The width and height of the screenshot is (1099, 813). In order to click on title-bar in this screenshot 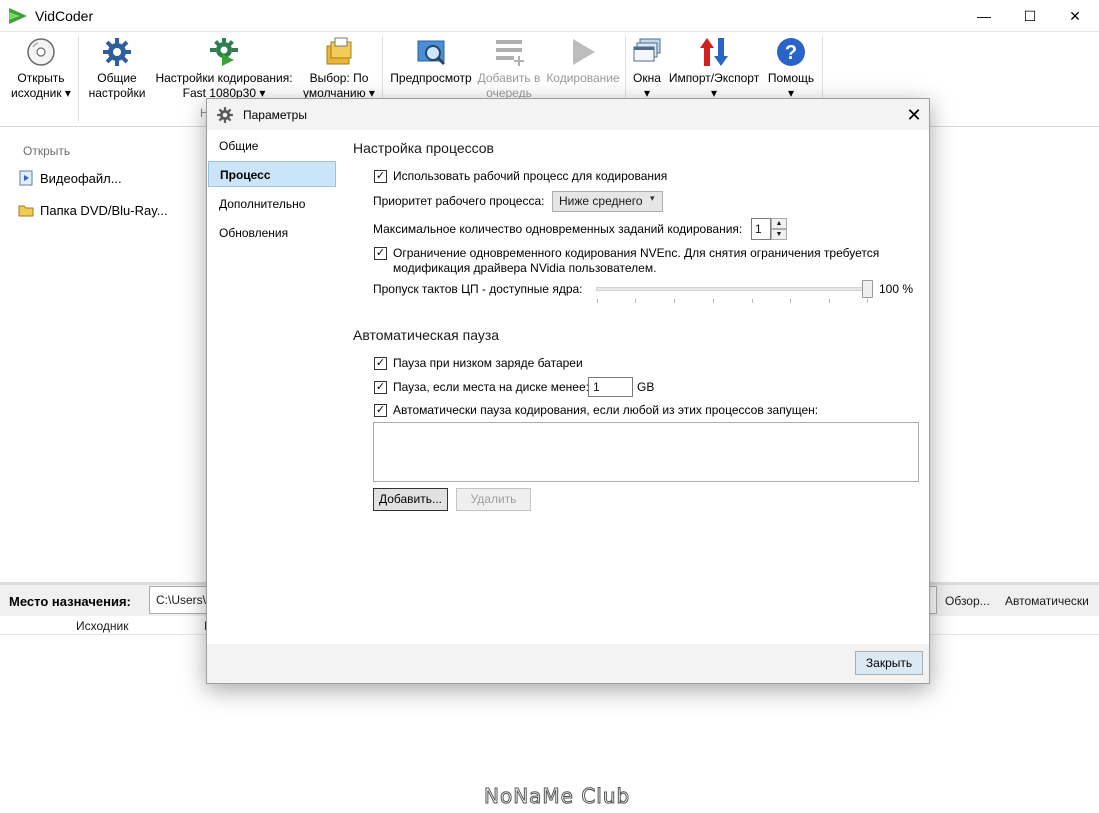, I will do `click(549, 16)`.